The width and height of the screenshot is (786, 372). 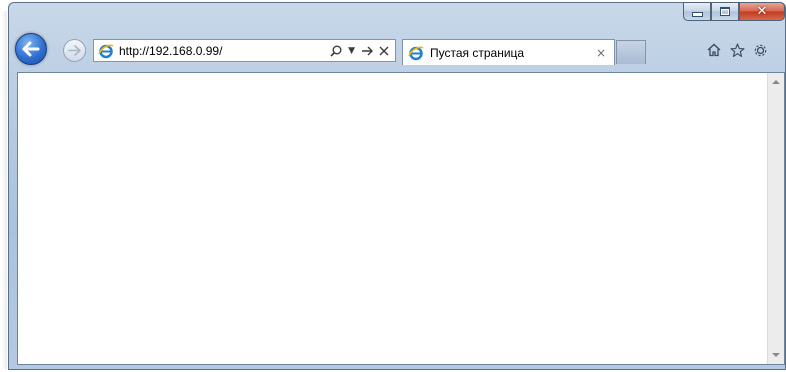 I want to click on tab-title: Пустая страница, so click(x=477, y=52).